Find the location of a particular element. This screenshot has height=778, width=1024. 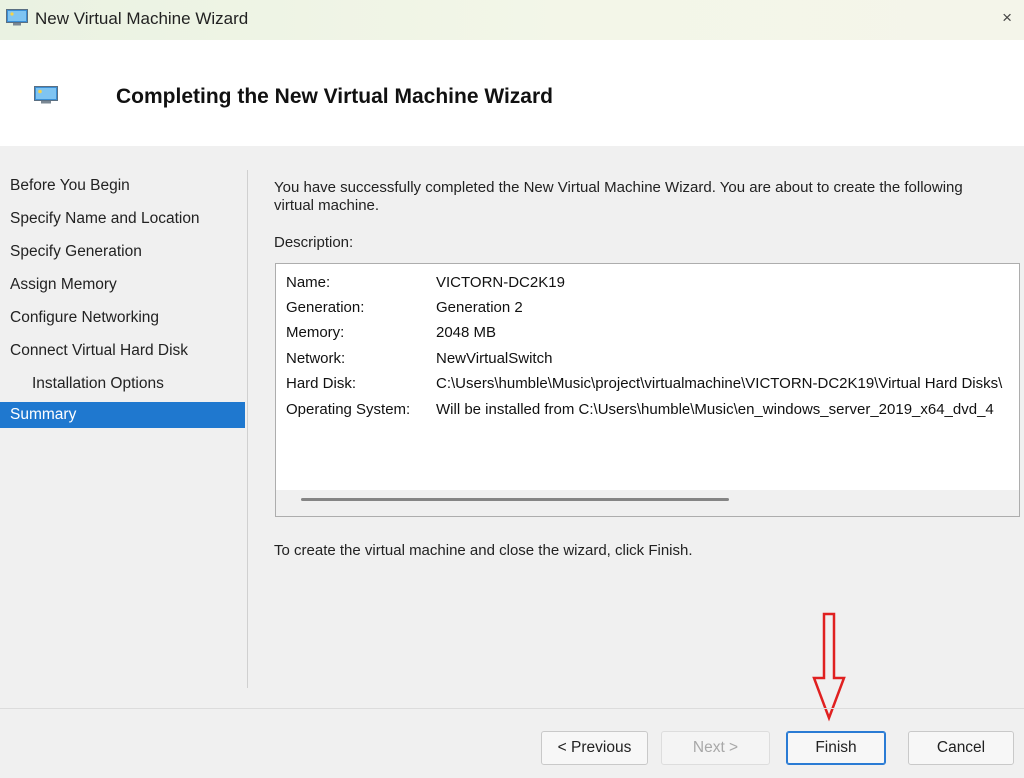

step-installation-options: Installation Options is located at coordinates (122, 384).